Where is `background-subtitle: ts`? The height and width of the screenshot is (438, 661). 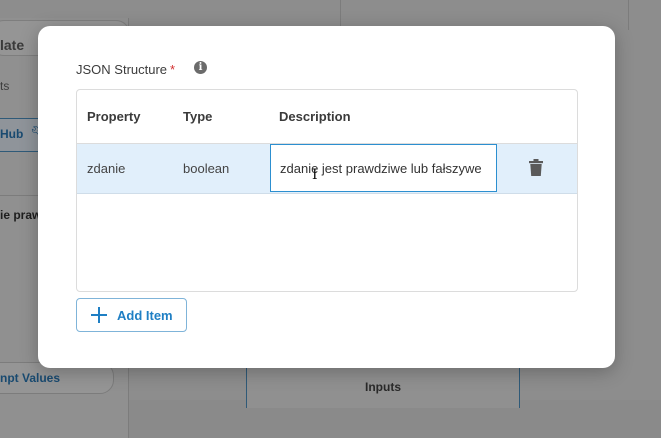
background-subtitle: ts is located at coordinates (5, 86).